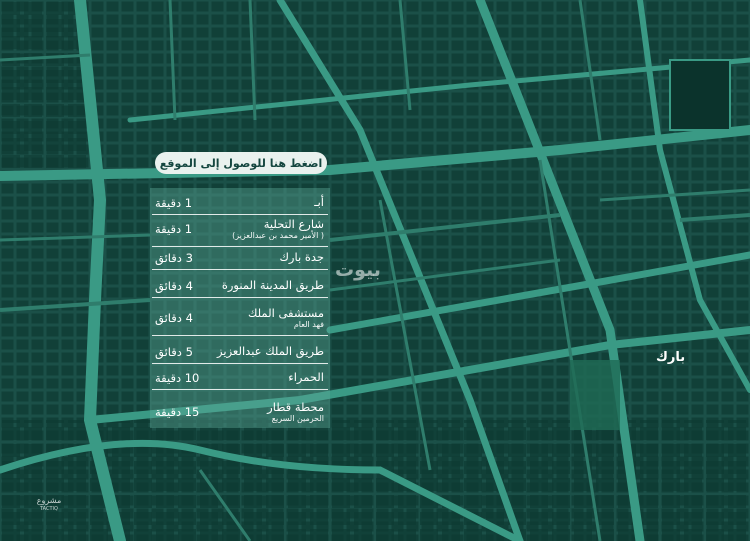 The image size is (750, 541). I want to click on directions-button-label: اضغط هنا للوصول إلى الموقع, so click(241, 163).